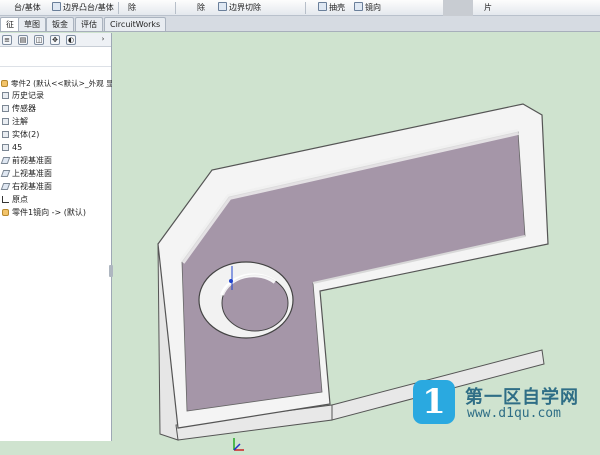 The image size is (600, 455). Describe the element at coordinates (27, 8) in the screenshot. I see `toolbar-boss-base: 台/基体` at that location.